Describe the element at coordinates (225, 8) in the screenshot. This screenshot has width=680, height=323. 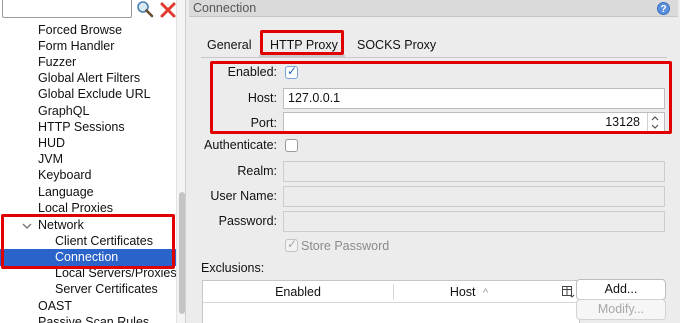
I see `panel-title: Connection` at that location.